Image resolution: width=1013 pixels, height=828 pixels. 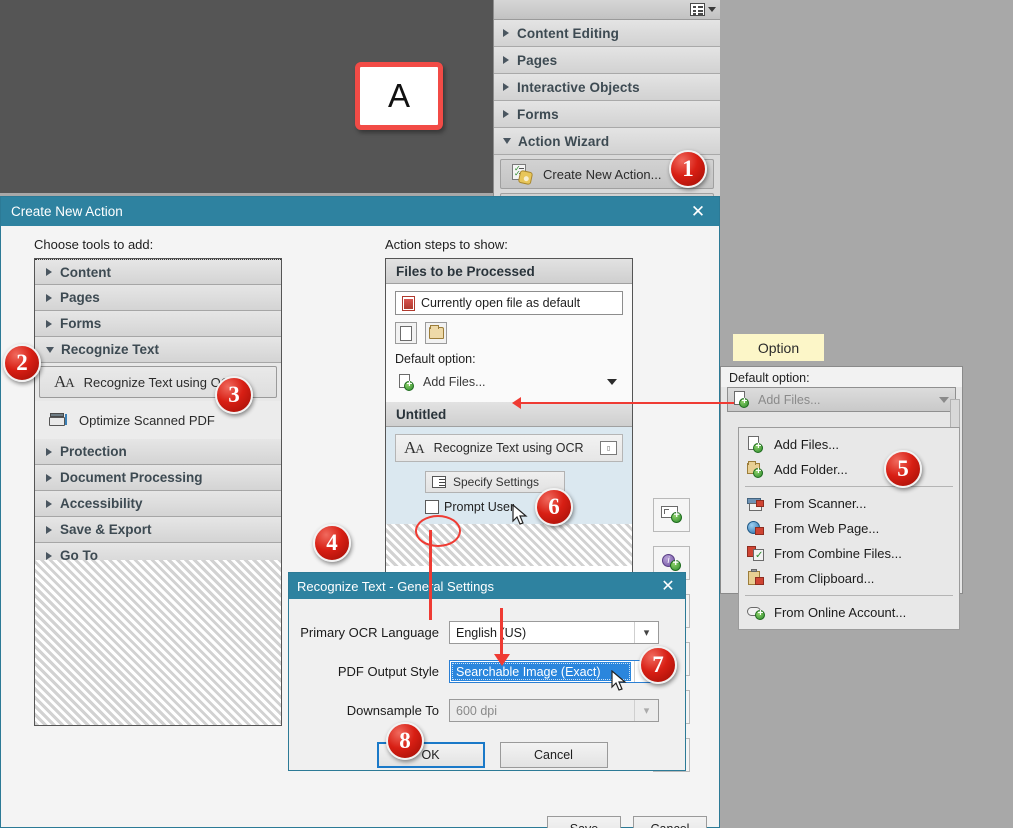 I want to click on field-label: Downsample To, so click(x=392, y=710).